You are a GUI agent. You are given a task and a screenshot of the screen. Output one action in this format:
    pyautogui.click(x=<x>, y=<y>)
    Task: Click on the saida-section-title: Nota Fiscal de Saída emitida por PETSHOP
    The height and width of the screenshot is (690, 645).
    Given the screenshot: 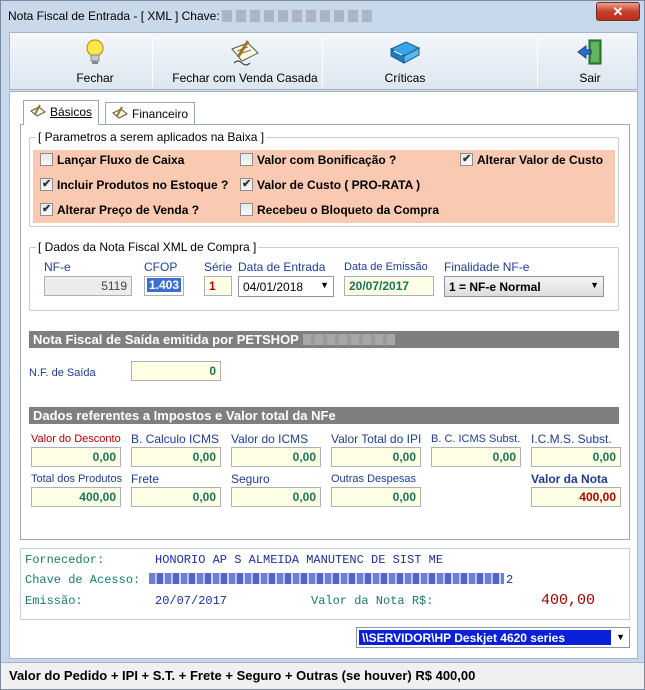 What is the action you would take?
    pyautogui.click(x=166, y=339)
    